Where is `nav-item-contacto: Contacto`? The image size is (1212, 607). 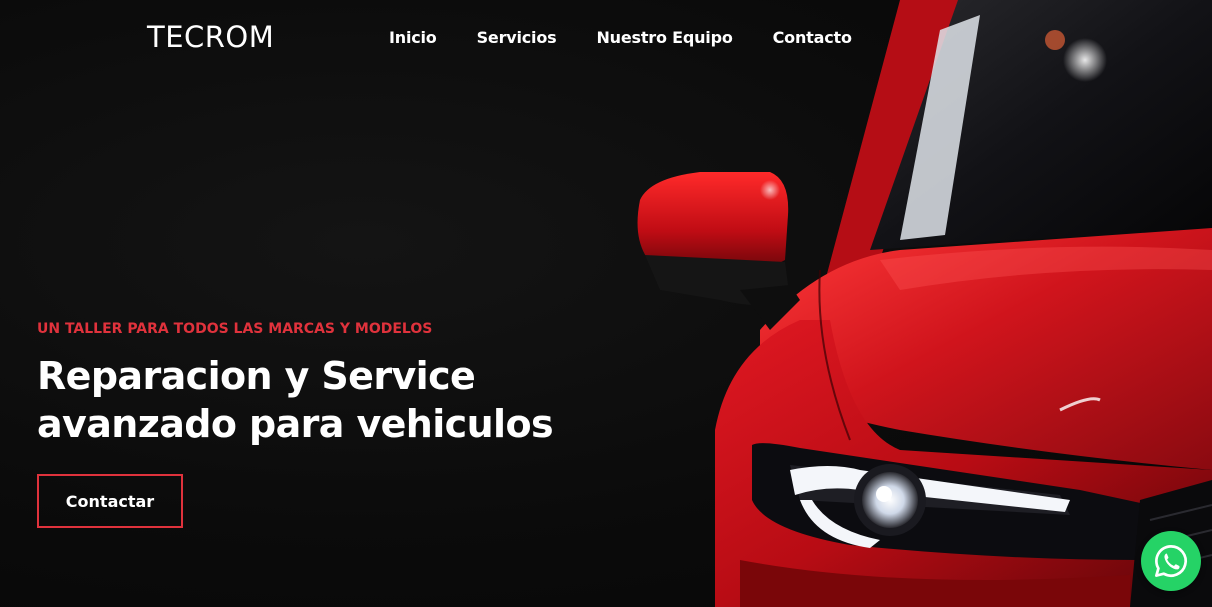 nav-item-contacto: Contacto is located at coordinates (812, 37).